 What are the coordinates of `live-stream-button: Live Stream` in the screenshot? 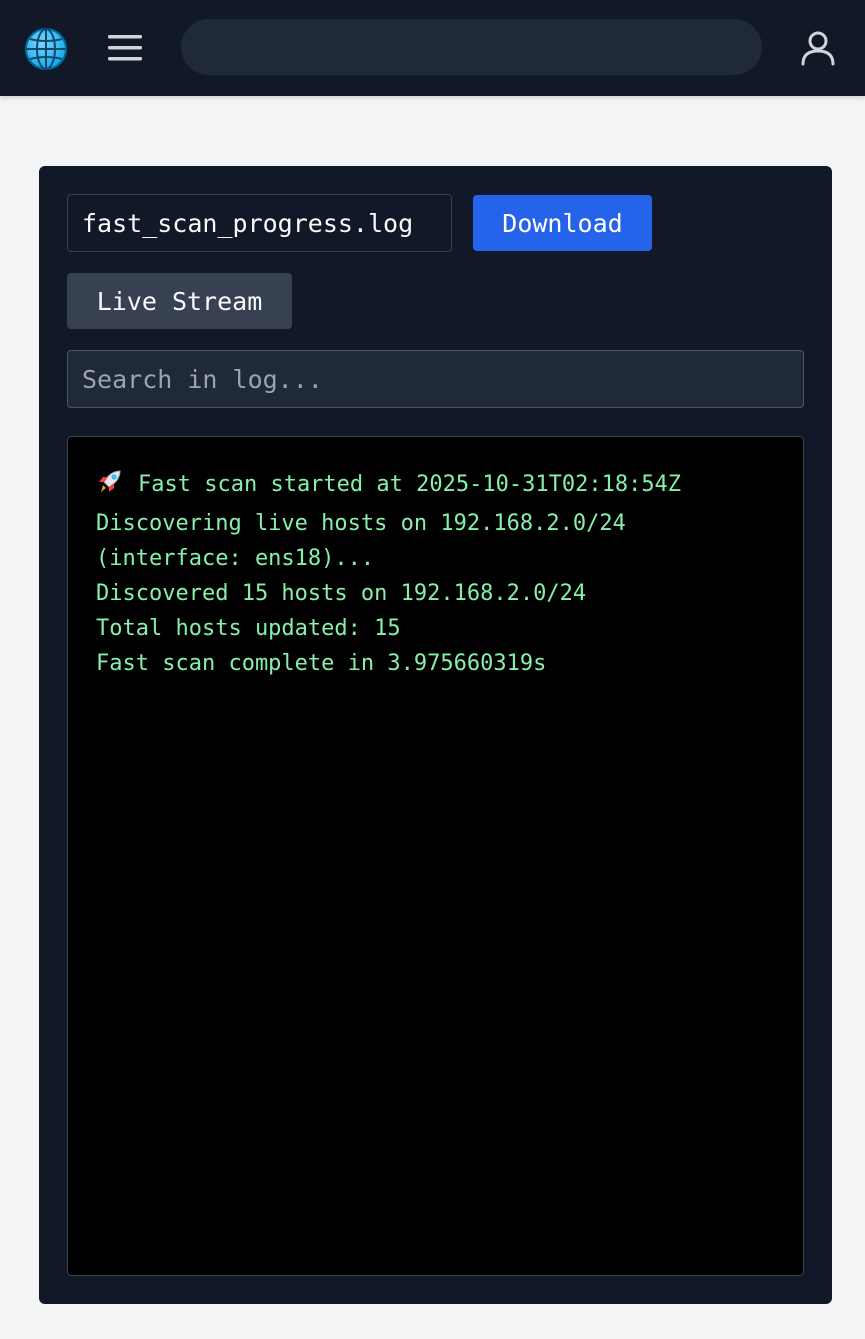 It's located at (179, 301).